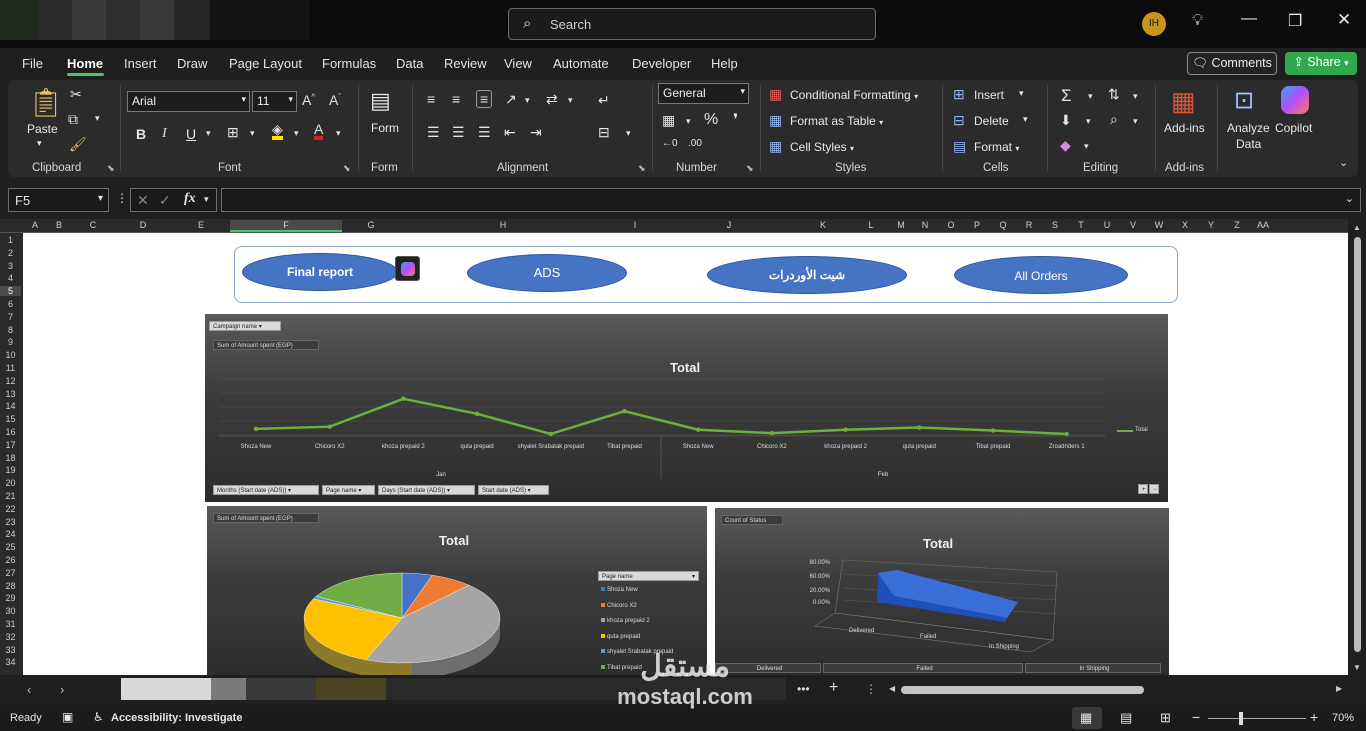 This screenshot has width=1366, height=731. I want to click on row-header-8: 8, so click(10, 330).